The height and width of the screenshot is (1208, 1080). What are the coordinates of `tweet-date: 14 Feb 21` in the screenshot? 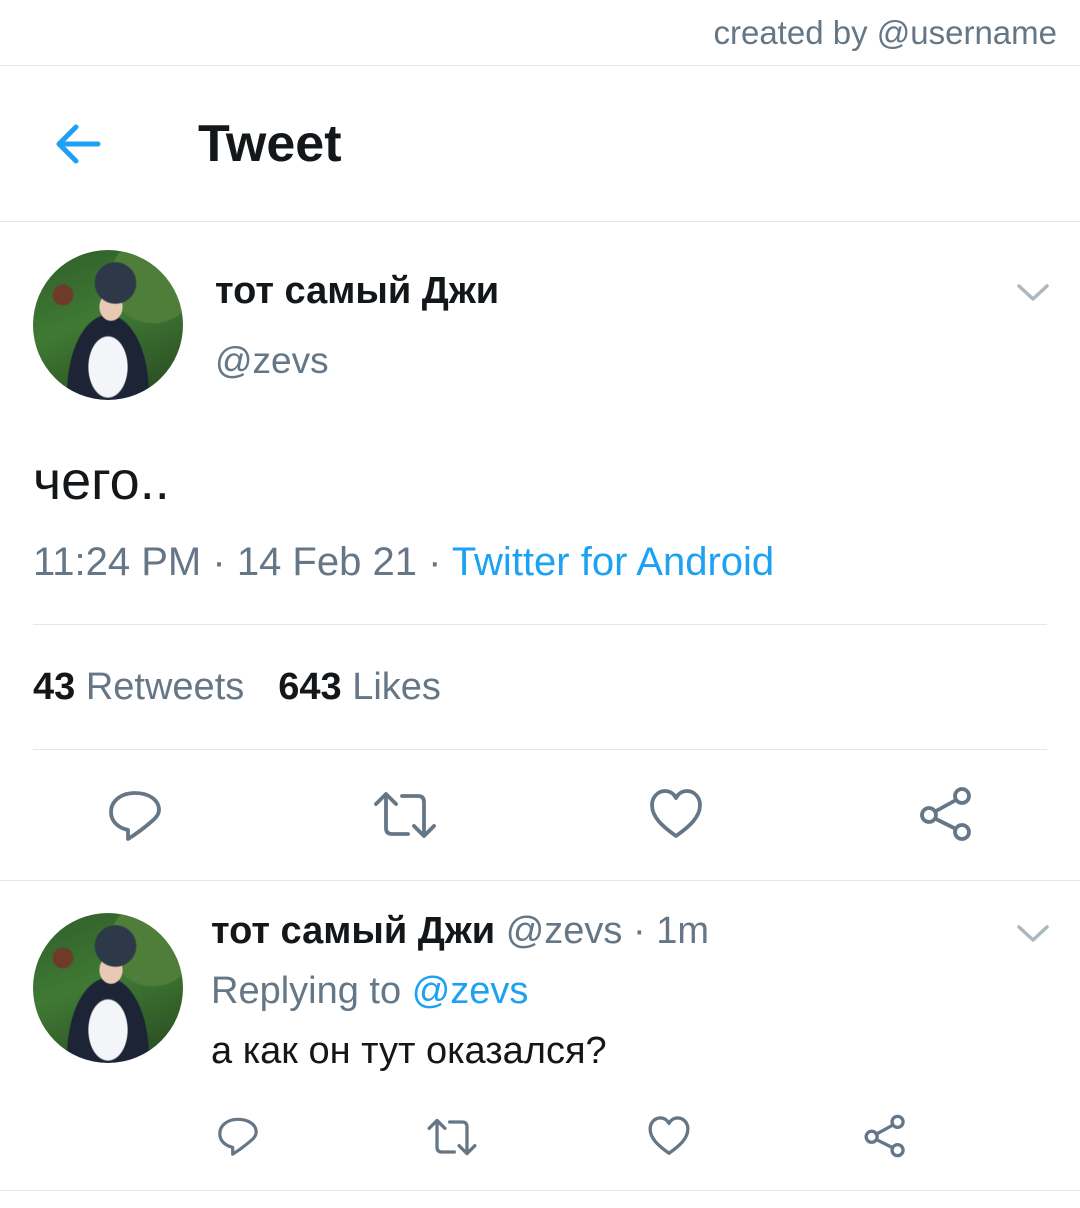 It's located at (326, 562).